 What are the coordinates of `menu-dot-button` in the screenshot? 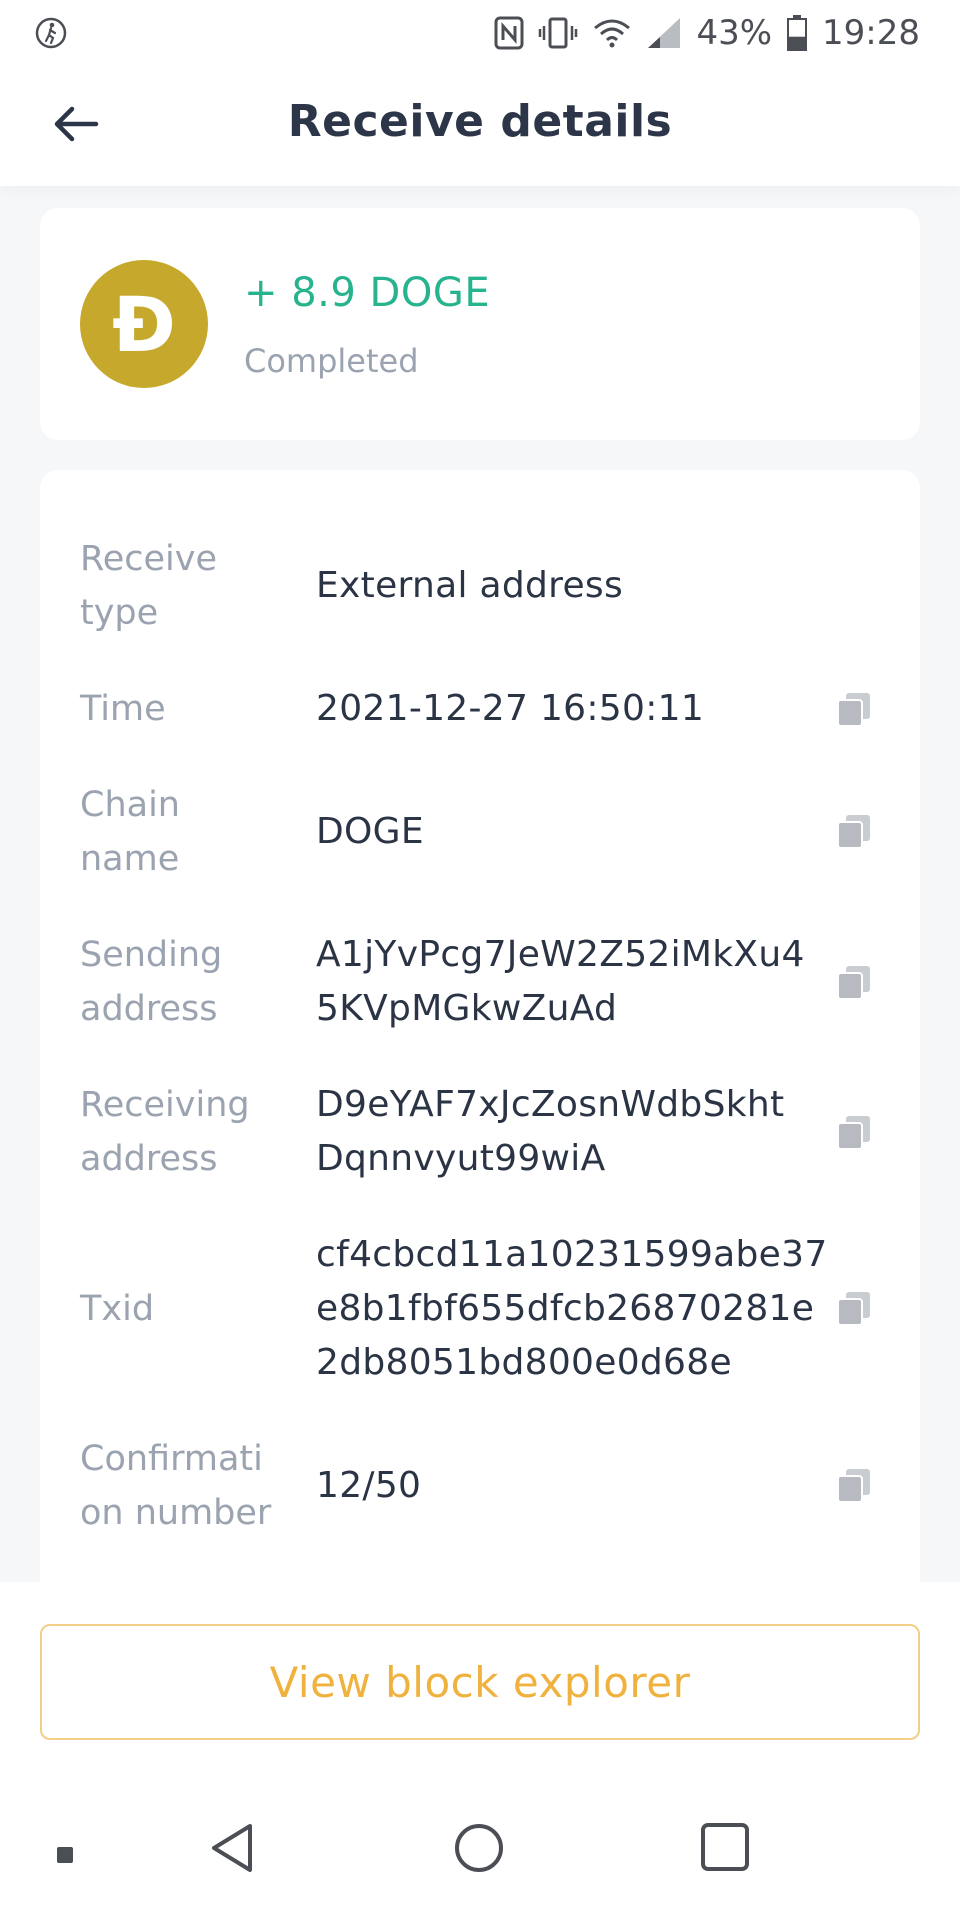 It's located at (65, 1857).